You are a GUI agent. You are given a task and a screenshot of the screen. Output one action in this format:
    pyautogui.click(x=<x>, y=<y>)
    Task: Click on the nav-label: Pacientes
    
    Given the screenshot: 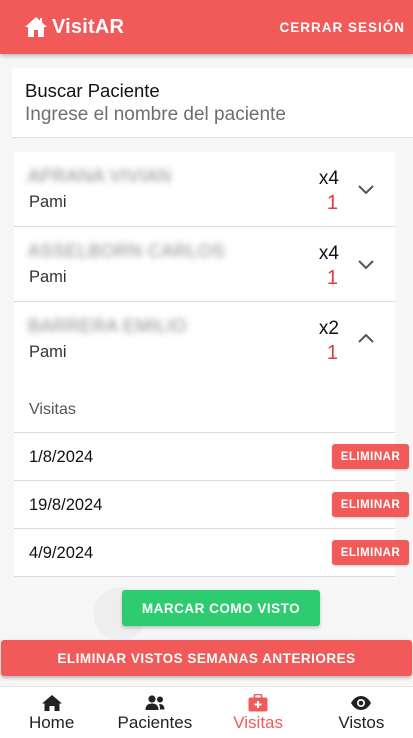 What is the action you would take?
    pyautogui.click(x=155, y=722)
    